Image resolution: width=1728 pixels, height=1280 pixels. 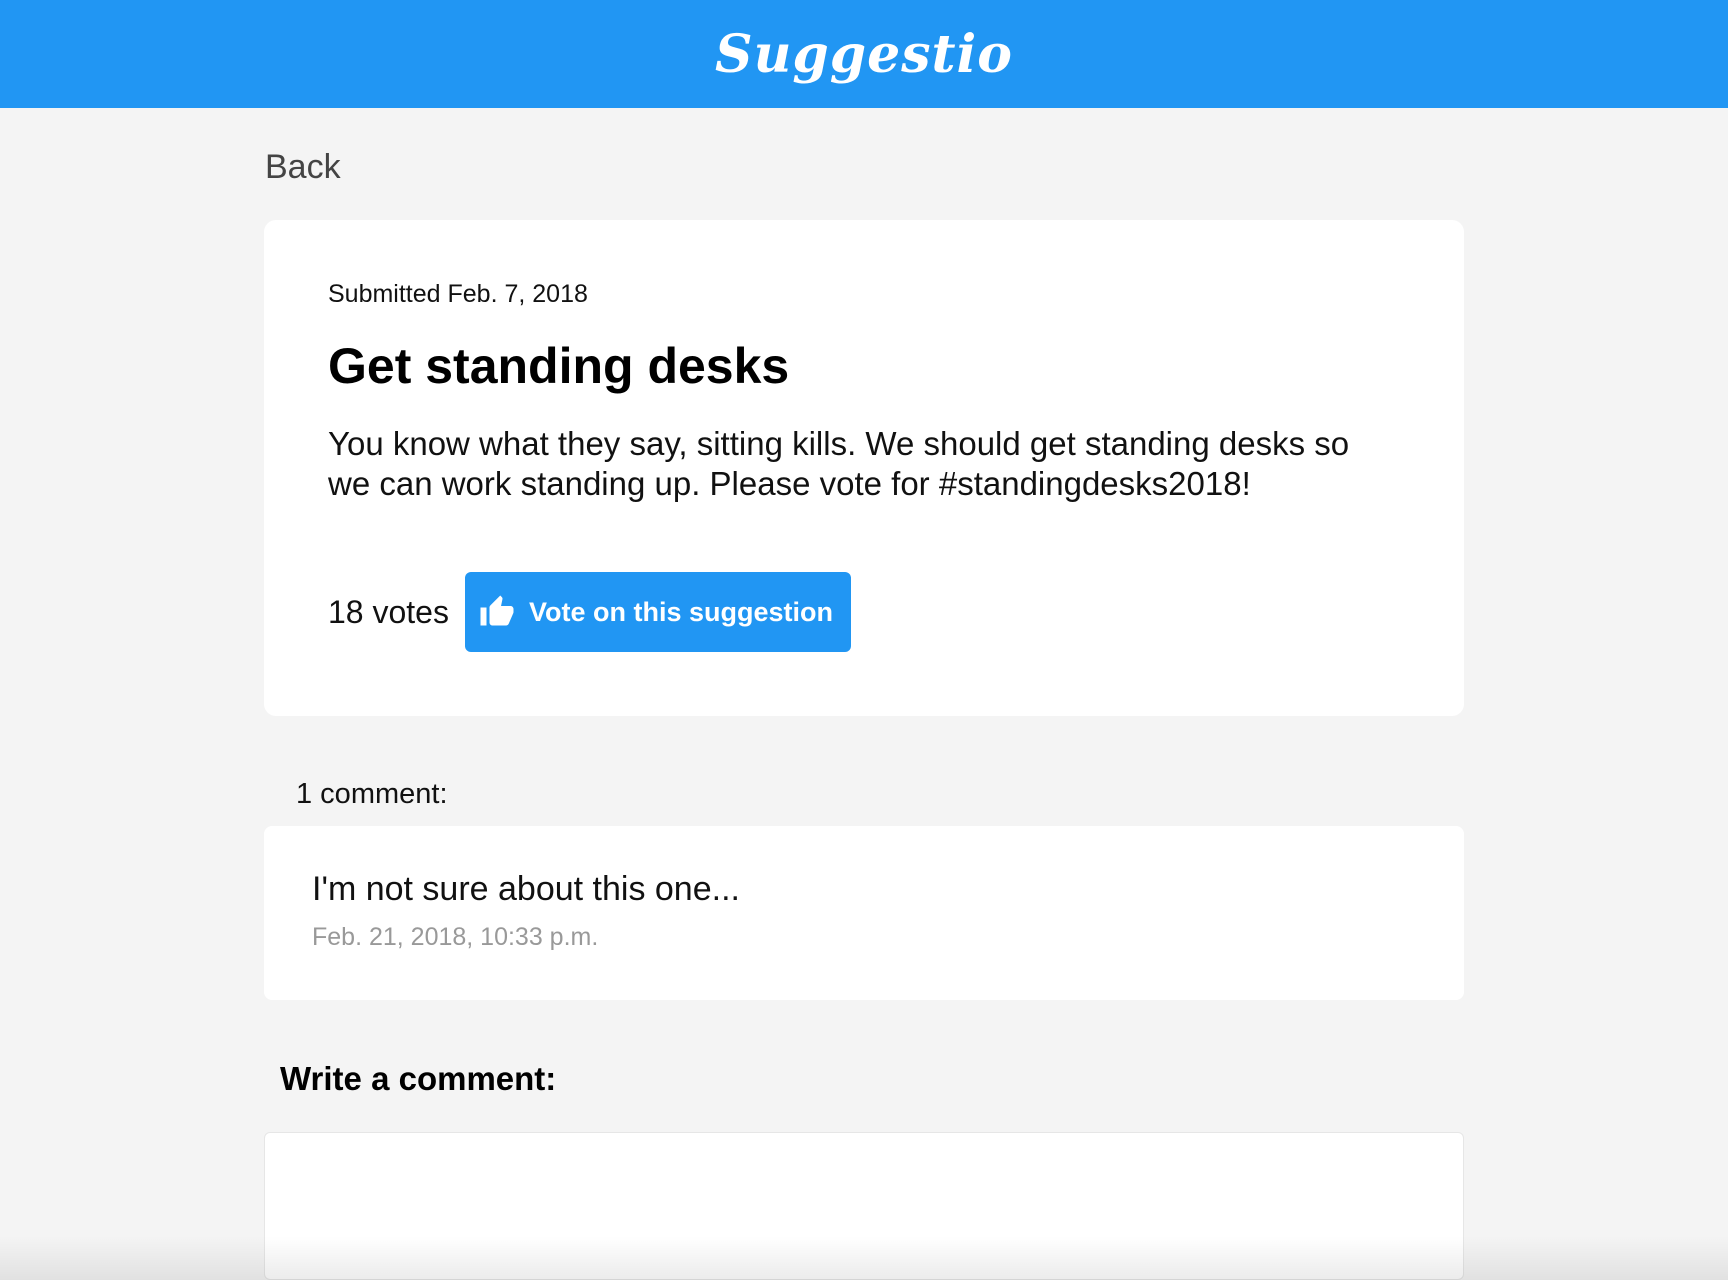 I want to click on vote-row: 18 votes Vote on this suggestion, so click(x=589, y=612).